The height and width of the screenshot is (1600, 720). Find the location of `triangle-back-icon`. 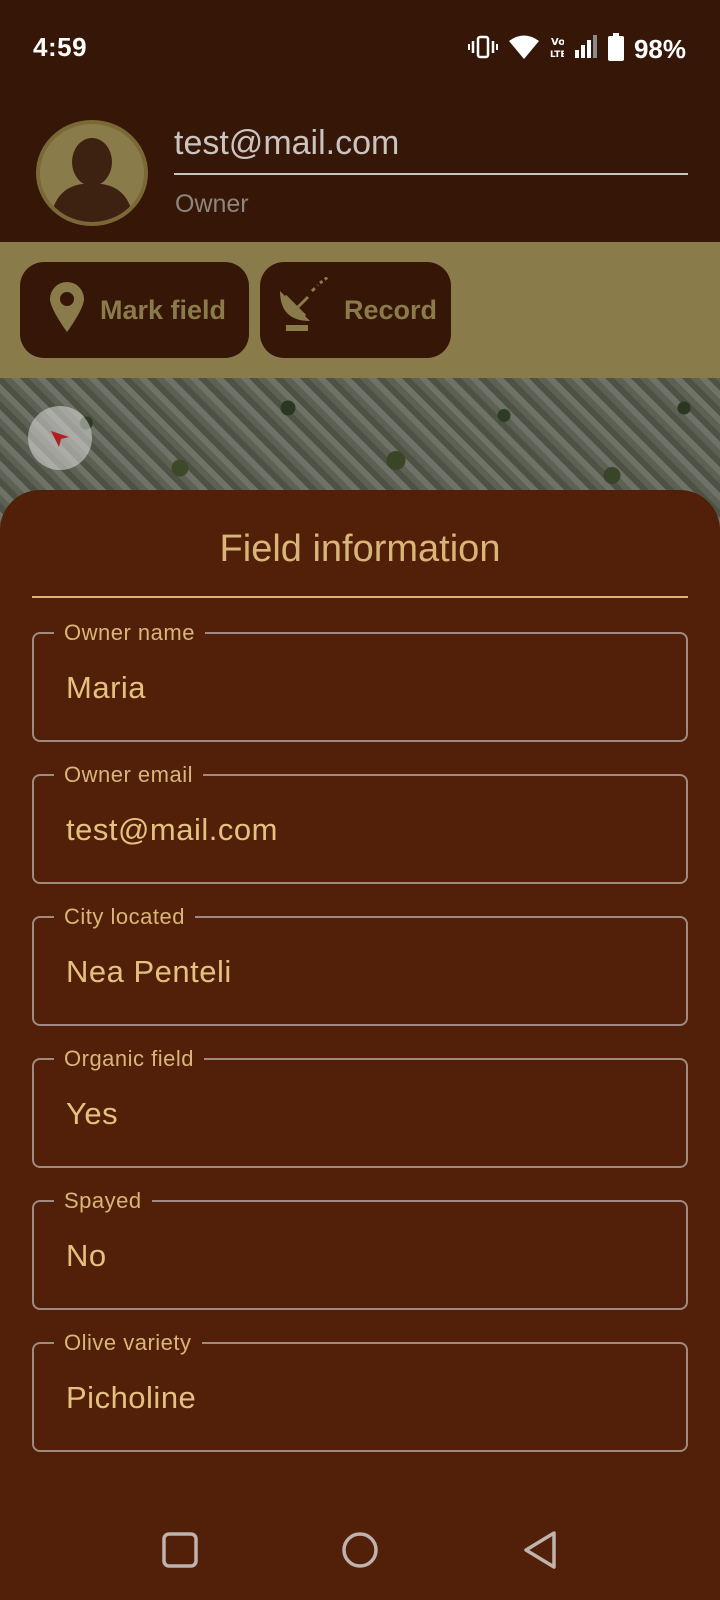

triangle-back-icon is located at coordinates (540, 1550).